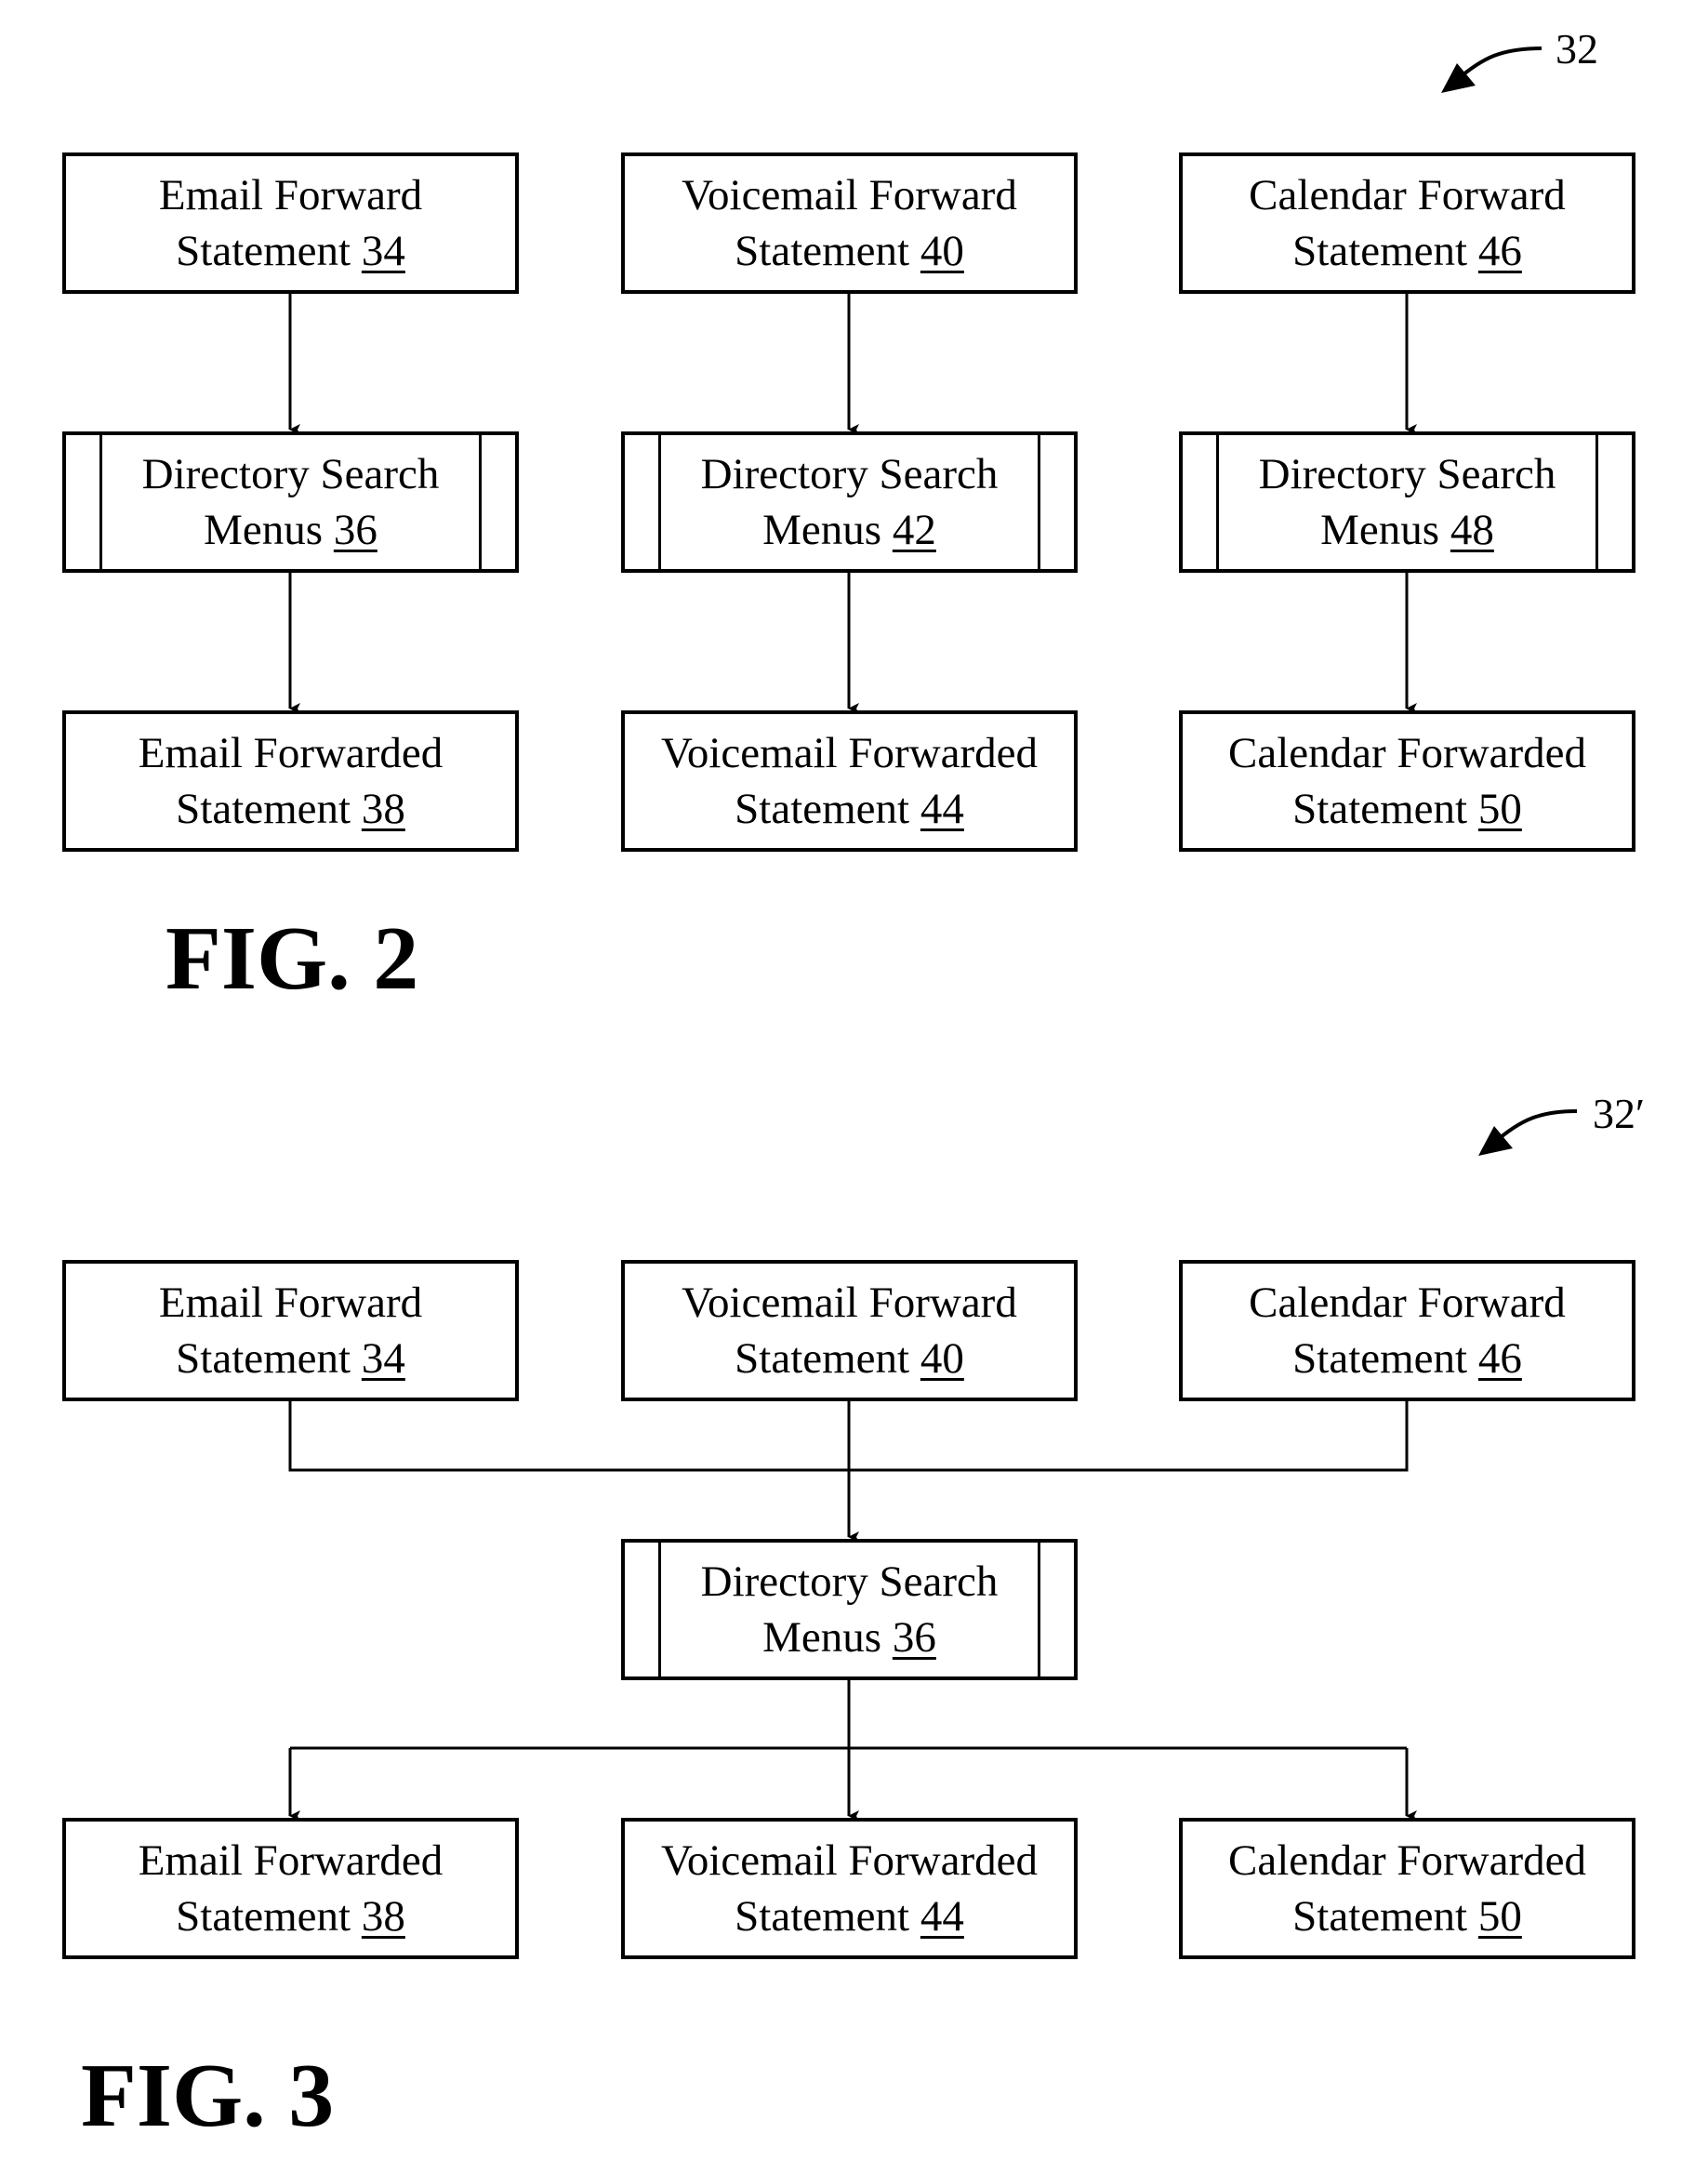 The width and height of the screenshot is (1708, 2160). Describe the element at coordinates (849, 502) in the screenshot. I see `directory-search-menus-box-42: Directory Search Menus 42` at that location.